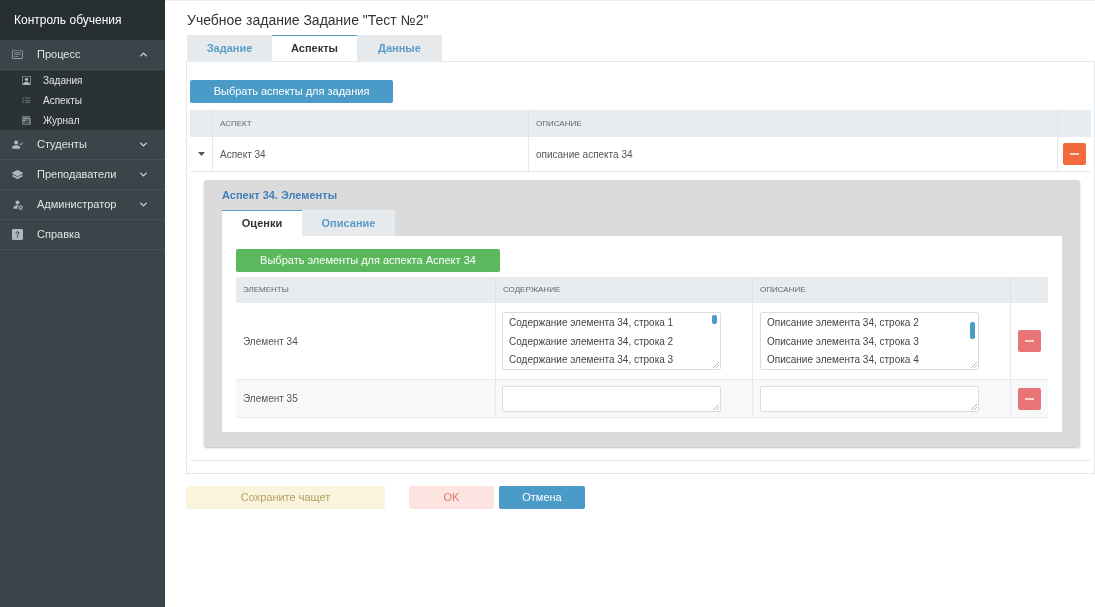 This screenshot has height=607, width=1095. I want to click on textarea-field: Описание элемента 34, строка 2 Описание элемента 34, строка 3 Описание элемента 34, строка 4, so click(869, 341).